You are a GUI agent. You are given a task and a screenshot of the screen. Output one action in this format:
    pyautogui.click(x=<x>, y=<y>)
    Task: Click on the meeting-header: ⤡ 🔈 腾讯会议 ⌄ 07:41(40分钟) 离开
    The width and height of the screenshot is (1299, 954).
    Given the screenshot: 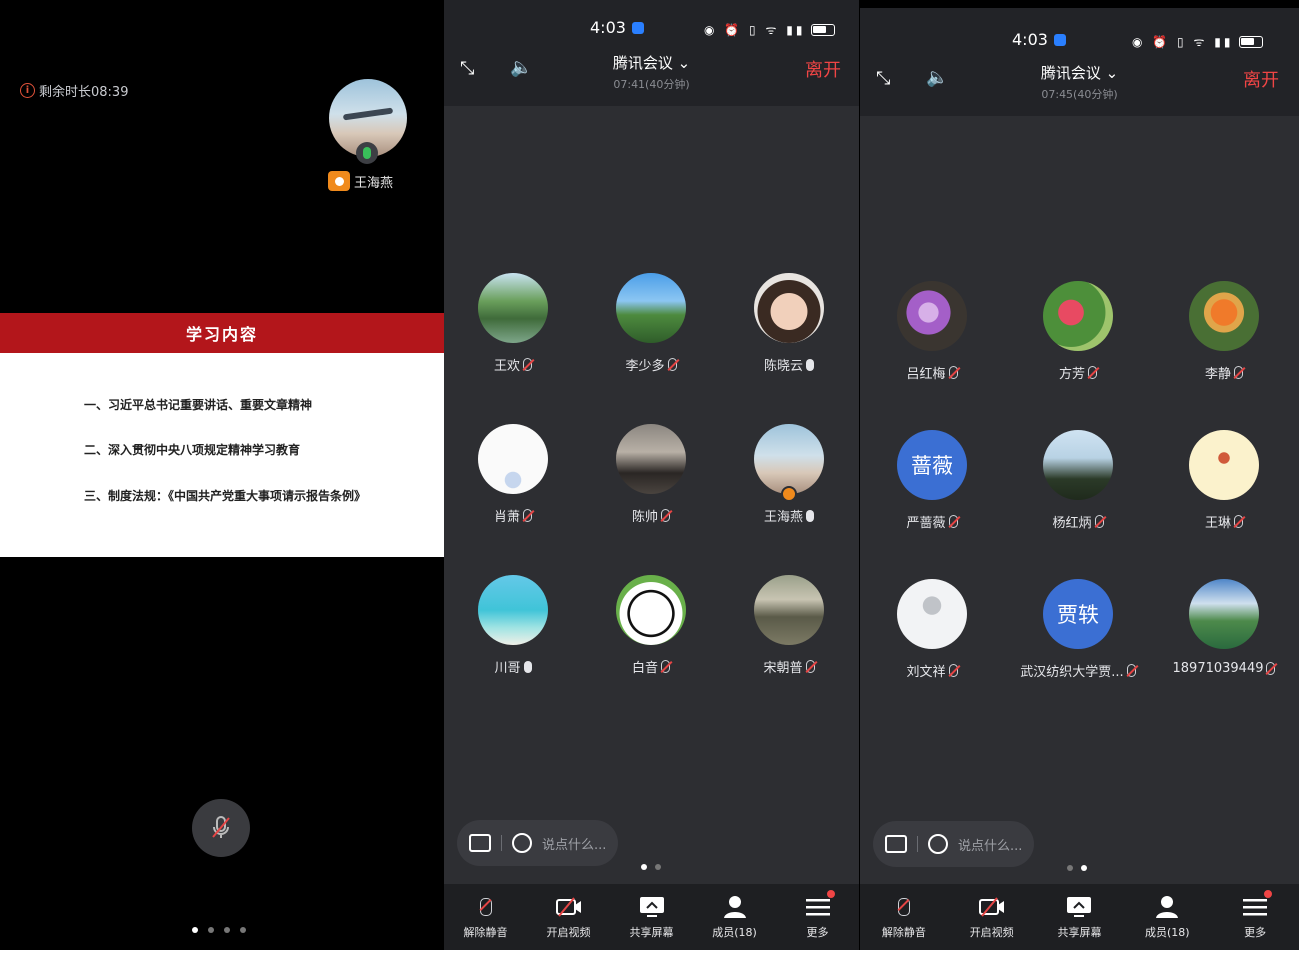 What is the action you would take?
    pyautogui.click(x=651, y=76)
    